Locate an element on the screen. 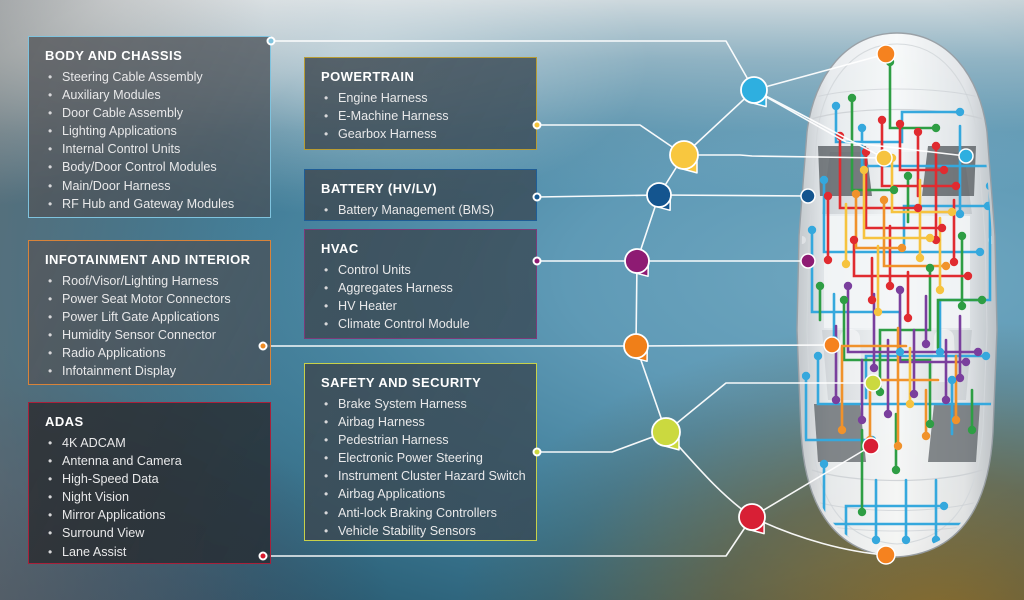  list-item: Surround View is located at coordinates (150, 533).